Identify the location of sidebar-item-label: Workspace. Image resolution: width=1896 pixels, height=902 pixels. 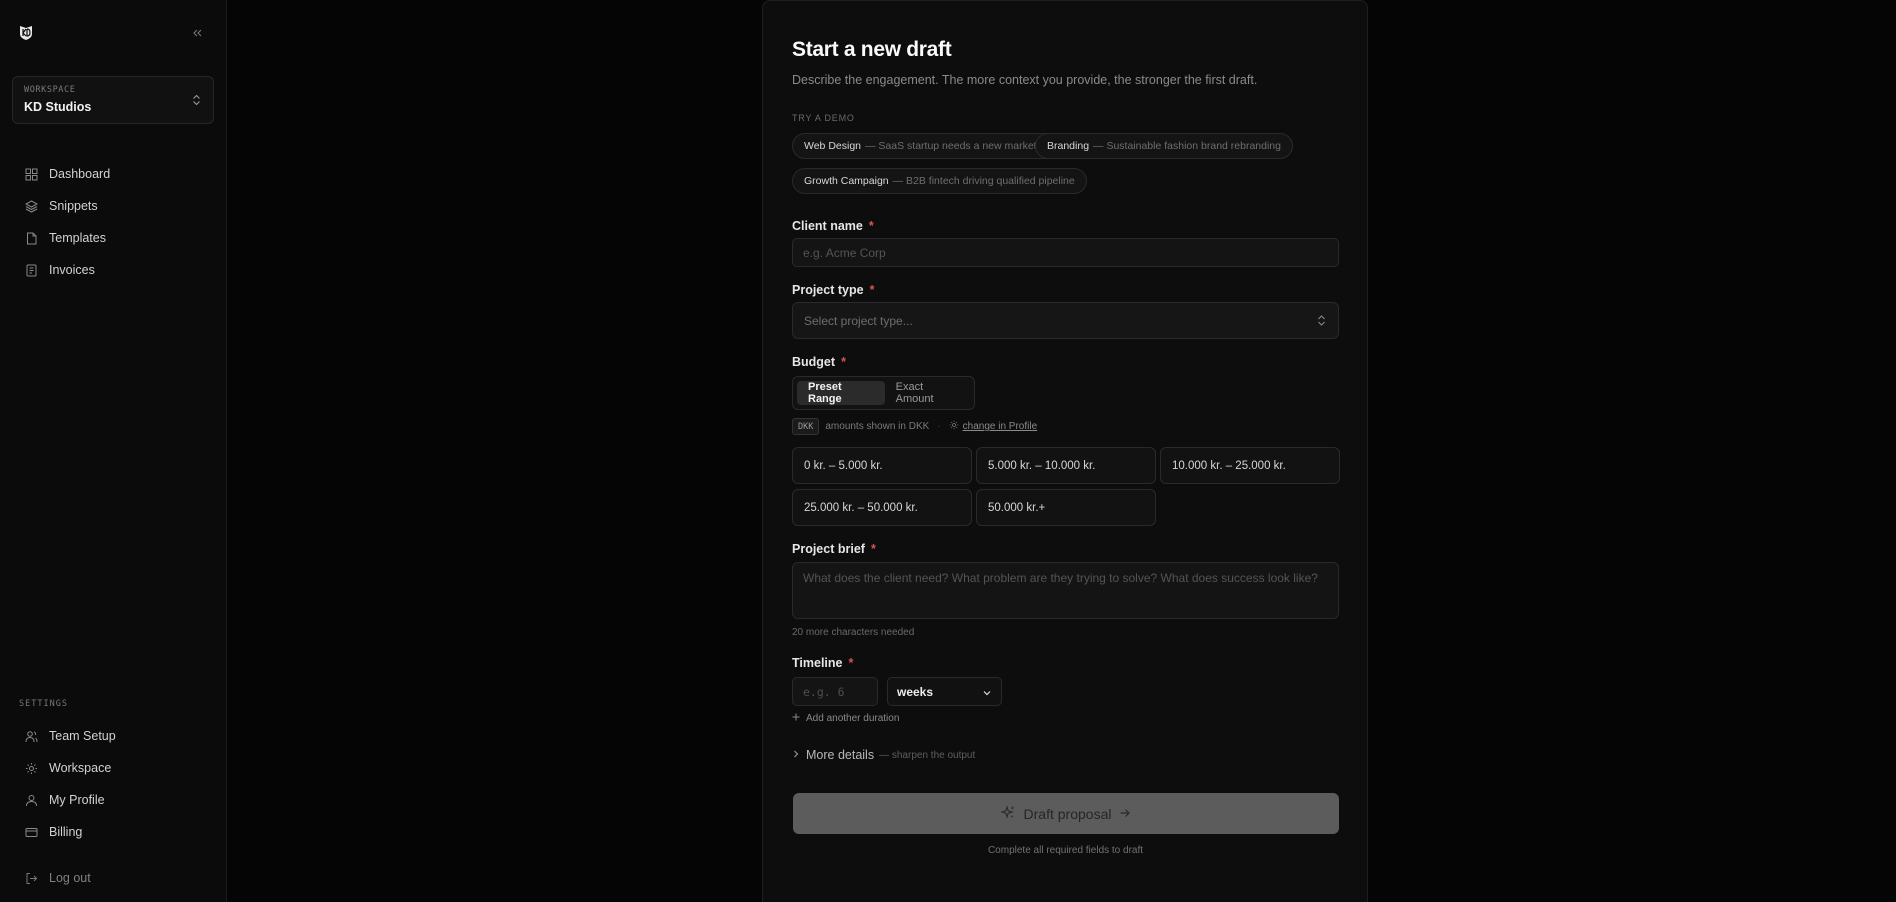
(80, 768).